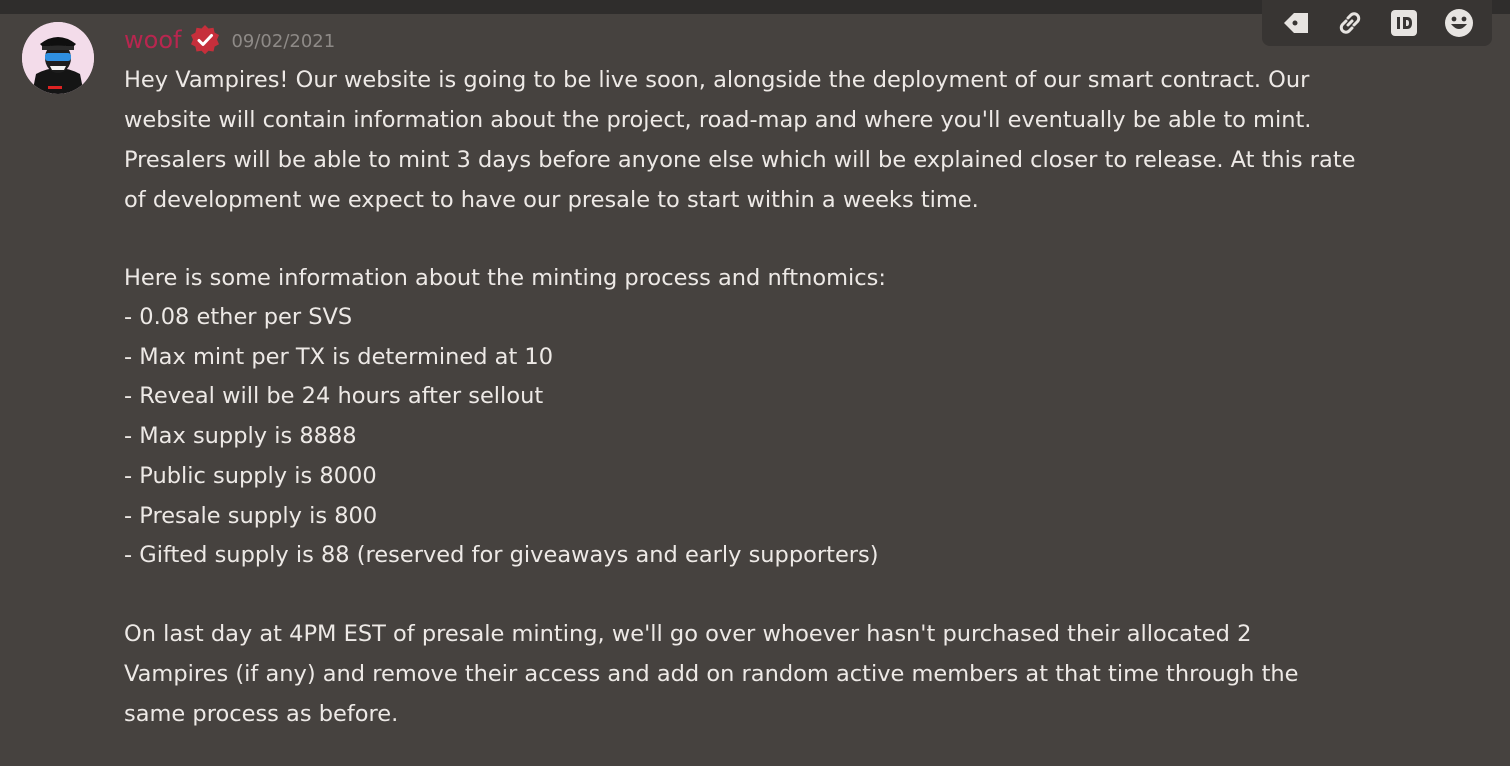 This screenshot has height=766, width=1510. What do you see at coordinates (261, 713) in the screenshot?
I see `text-line: same process as before.` at bounding box center [261, 713].